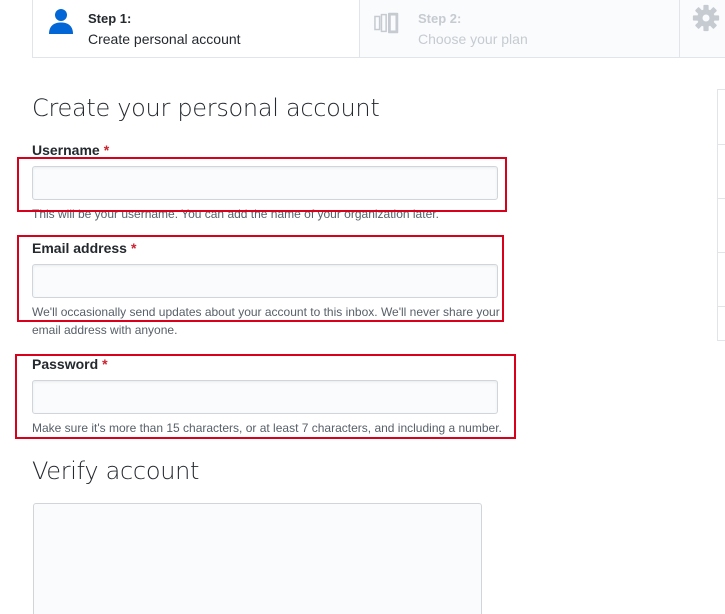 The width and height of the screenshot is (725, 614). I want to click on step-choose-plan: Step 2: Choose your plan, so click(520, 28).